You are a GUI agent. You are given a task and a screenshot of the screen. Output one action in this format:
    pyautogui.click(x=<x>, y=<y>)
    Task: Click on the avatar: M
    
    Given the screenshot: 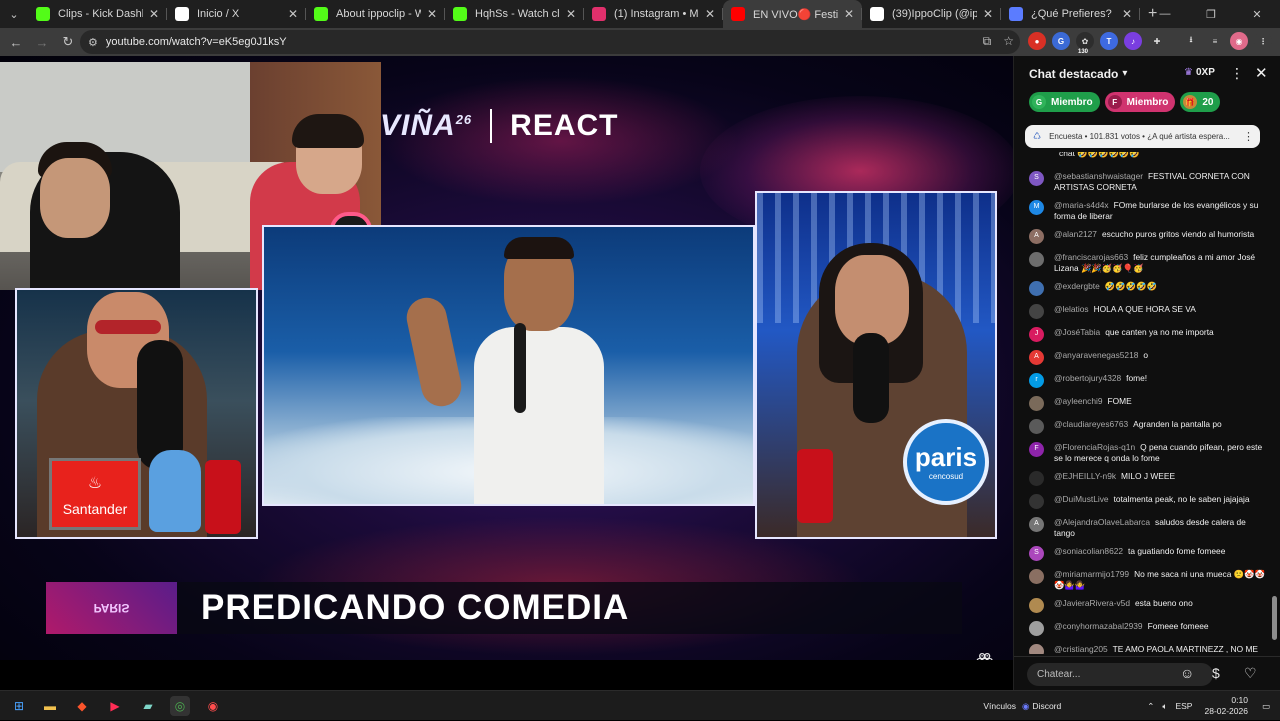 What is the action you would take?
    pyautogui.click(x=1036, y=207)
    